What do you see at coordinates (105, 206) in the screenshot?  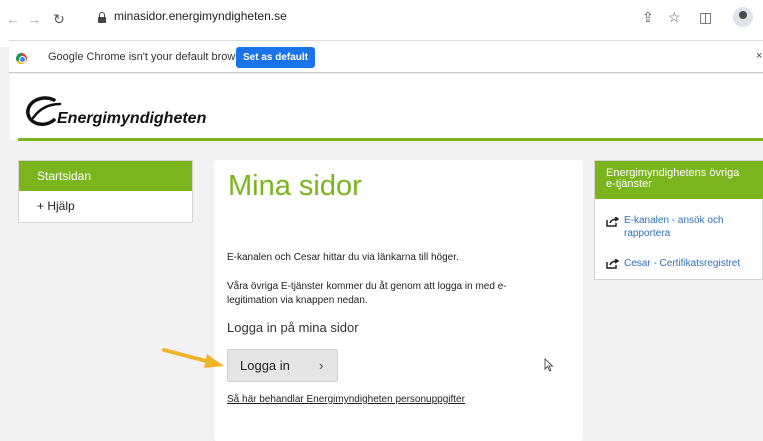 I see `nav-item-hjalp: + Hjälp` at bounding box center [105, 206].